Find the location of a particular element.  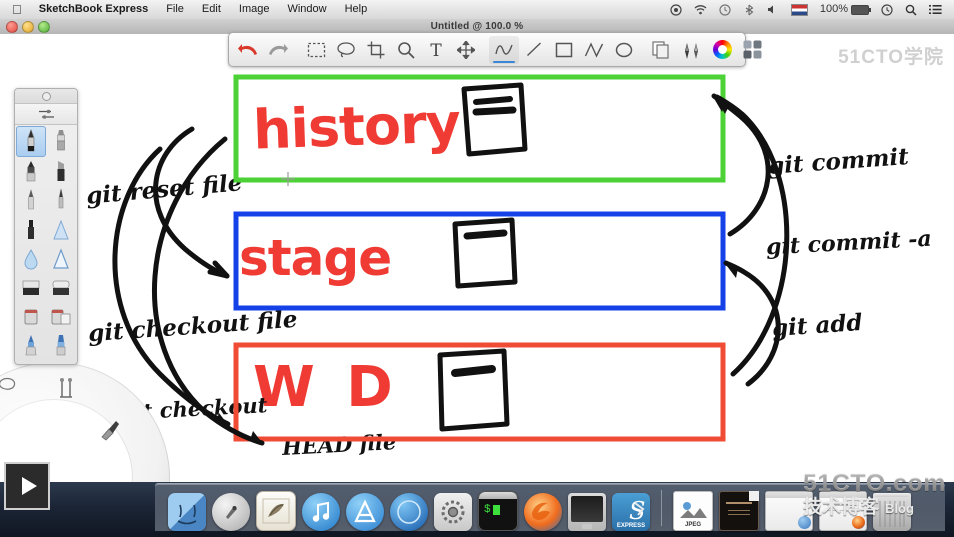

brush-palette-collapse-icon is located at coordinates (46, 96).